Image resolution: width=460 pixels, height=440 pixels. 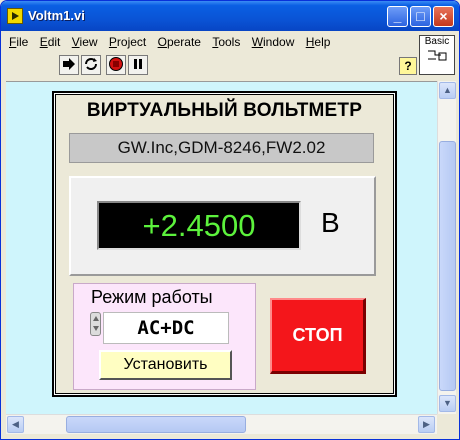 I want to click on vi-icon, so click(x=15, y=16).